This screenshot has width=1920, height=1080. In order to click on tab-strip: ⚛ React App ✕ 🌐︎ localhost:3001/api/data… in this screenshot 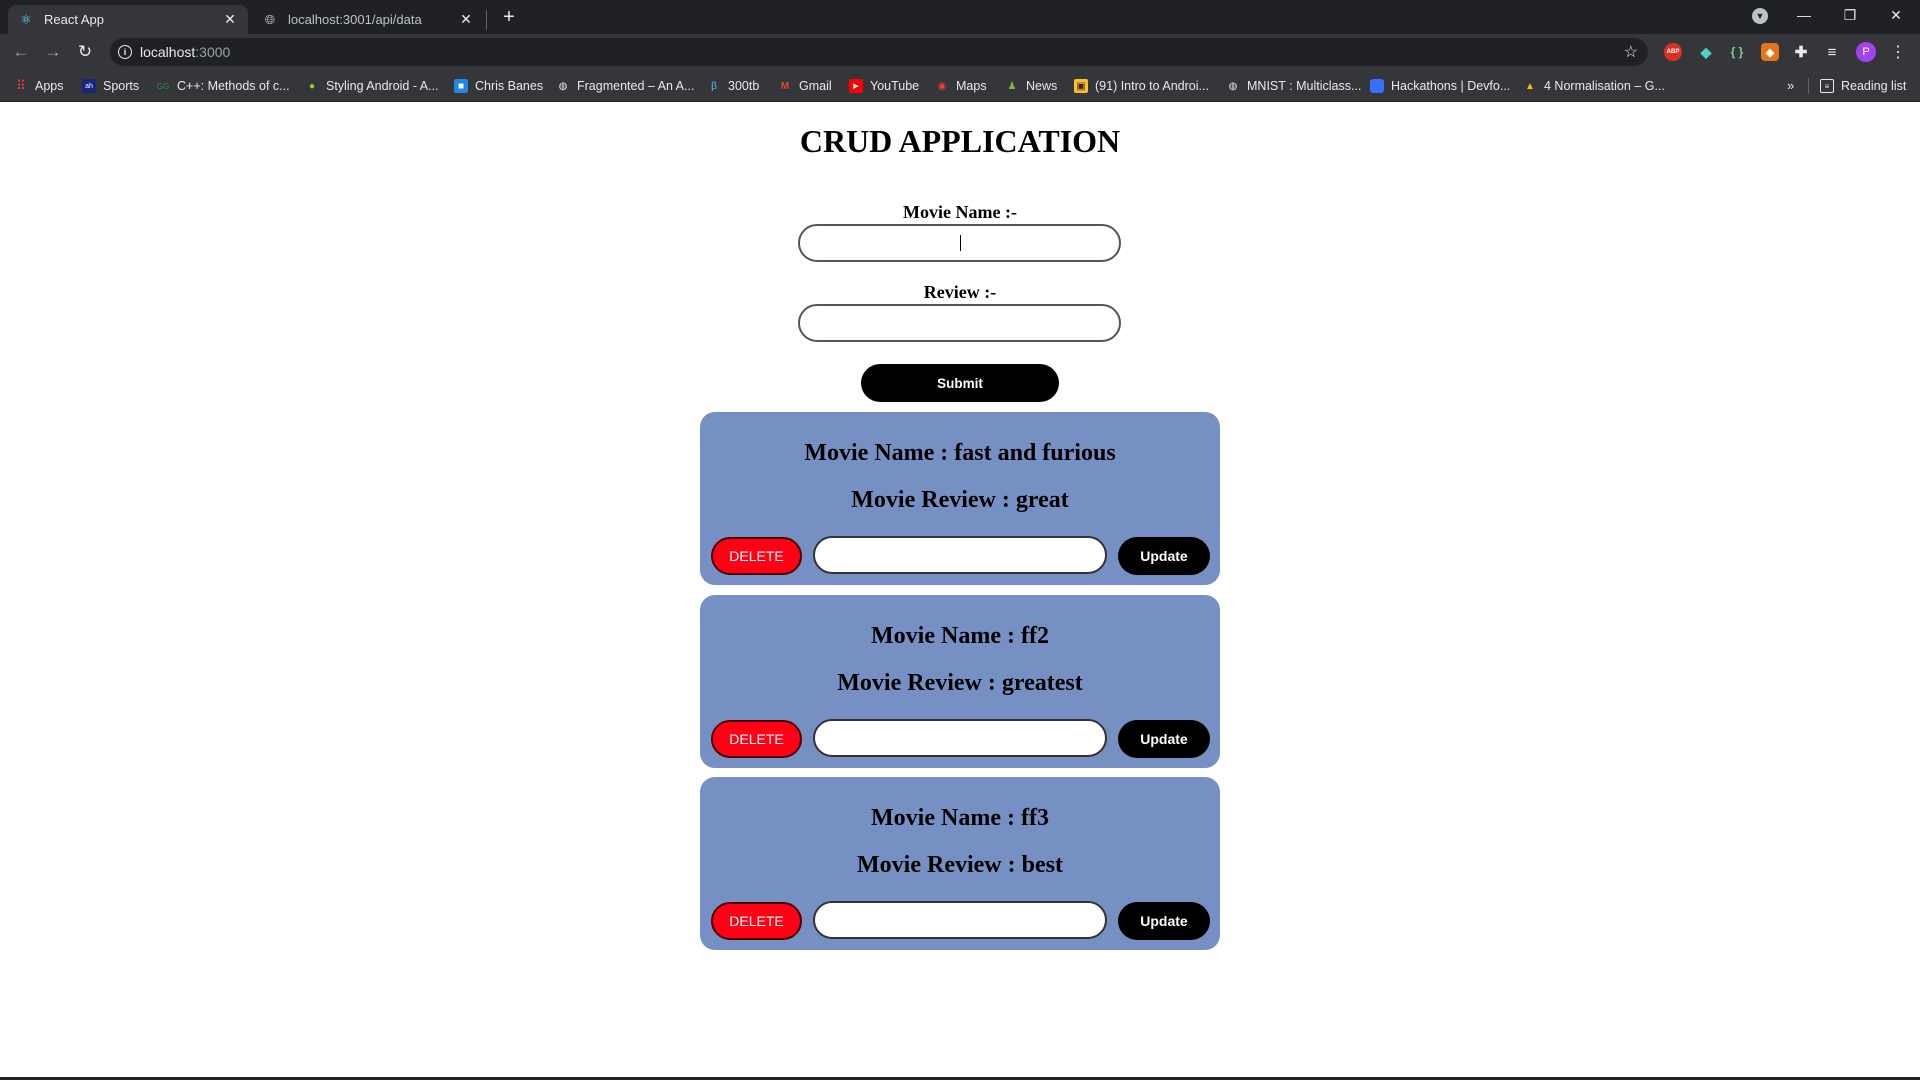, I will do `click(960, 17)`.